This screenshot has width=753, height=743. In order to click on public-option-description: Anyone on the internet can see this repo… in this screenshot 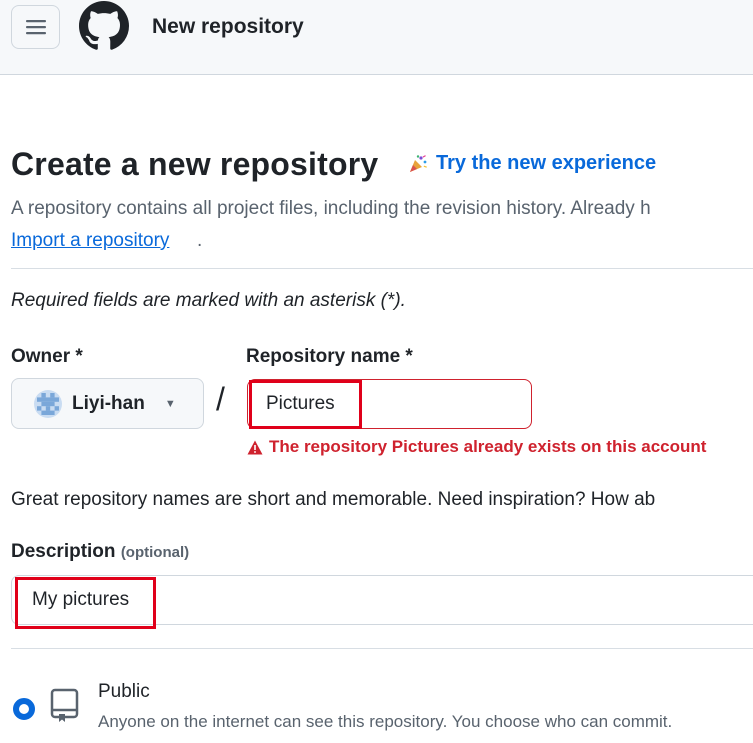, I will do `click(385, 721)`.